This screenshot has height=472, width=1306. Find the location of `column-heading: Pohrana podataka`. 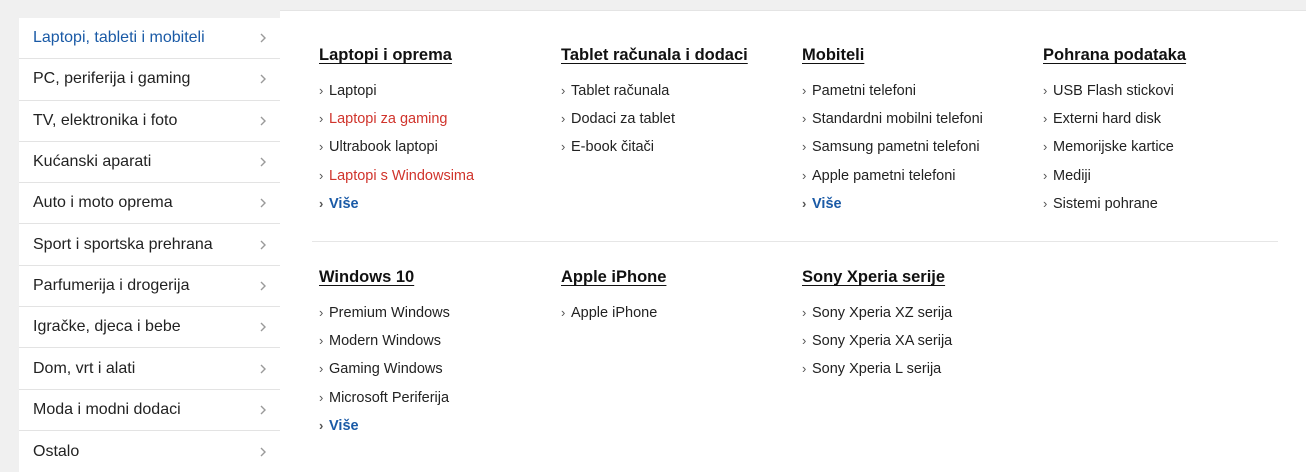

column-heading: Pohrana podataka is located at coordinates (1114, 55).